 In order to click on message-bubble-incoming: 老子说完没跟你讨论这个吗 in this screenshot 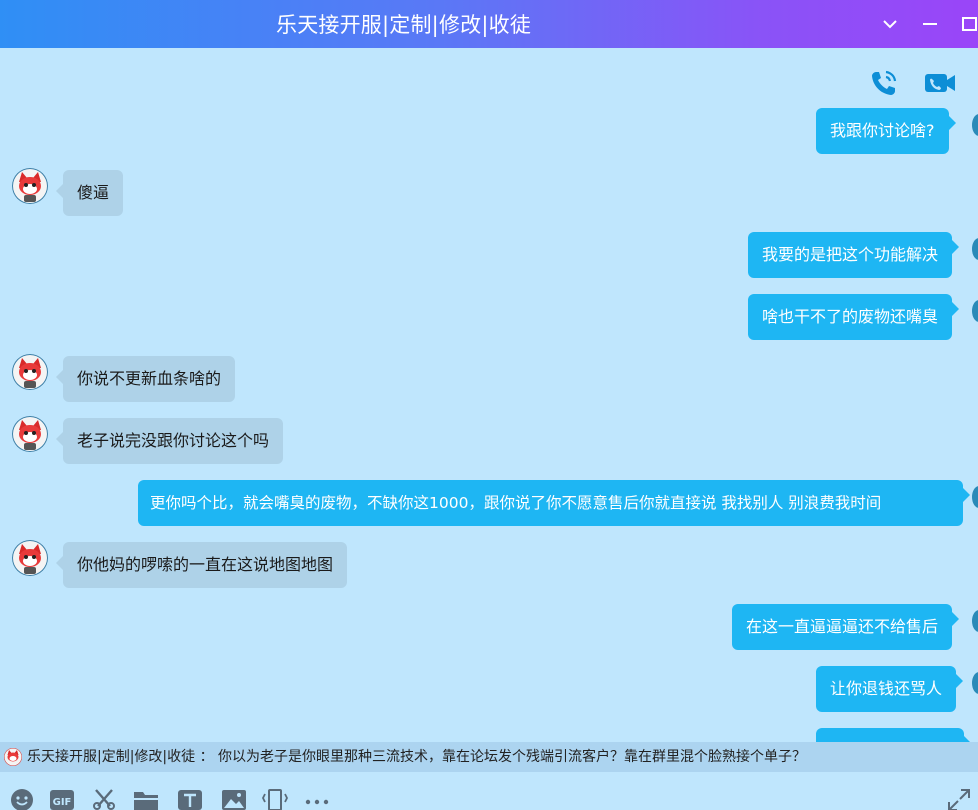, I will do `click(169, 441)`.